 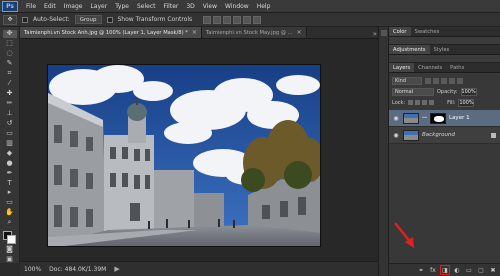 I want to click on lock-pixels-icon, so click(x=418, y=102).